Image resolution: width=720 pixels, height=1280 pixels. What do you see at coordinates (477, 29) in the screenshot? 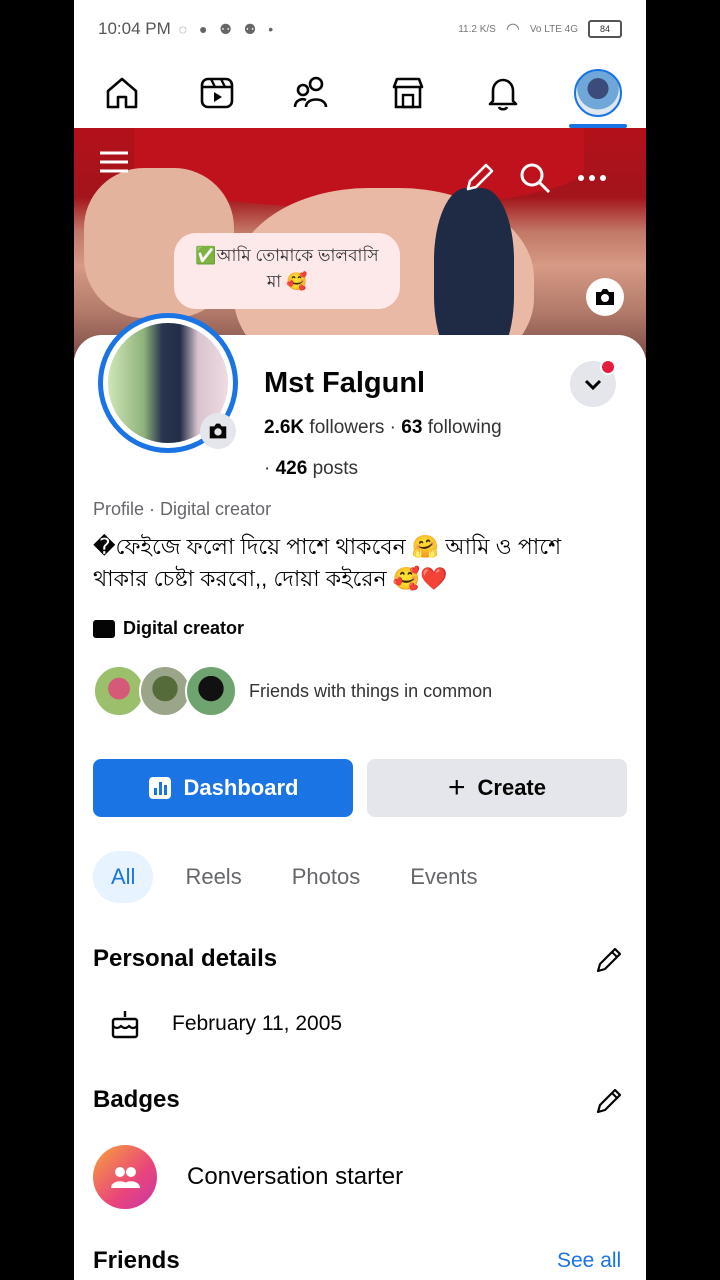
I see `net-speed: 11.2 K/S` at bounding box center [477, 29].